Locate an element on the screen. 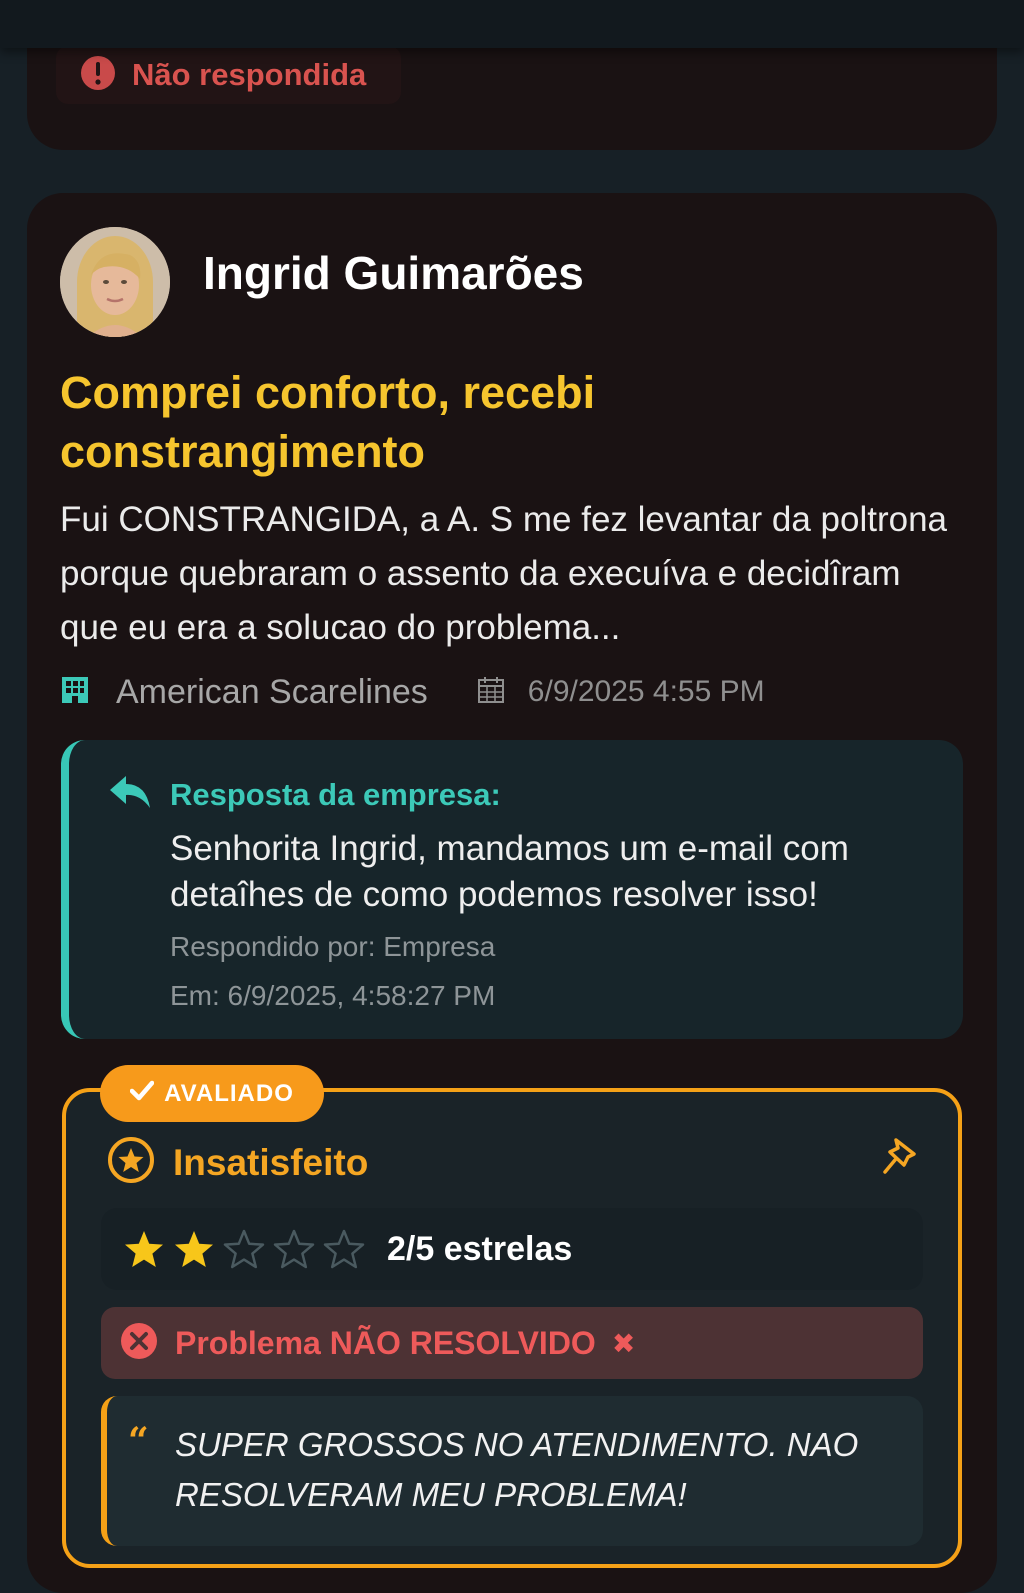 This screenshot has height=1593, width=1024. review-title: Comprei conforto, recebi constrangimento is located at coordinates (328, 422).